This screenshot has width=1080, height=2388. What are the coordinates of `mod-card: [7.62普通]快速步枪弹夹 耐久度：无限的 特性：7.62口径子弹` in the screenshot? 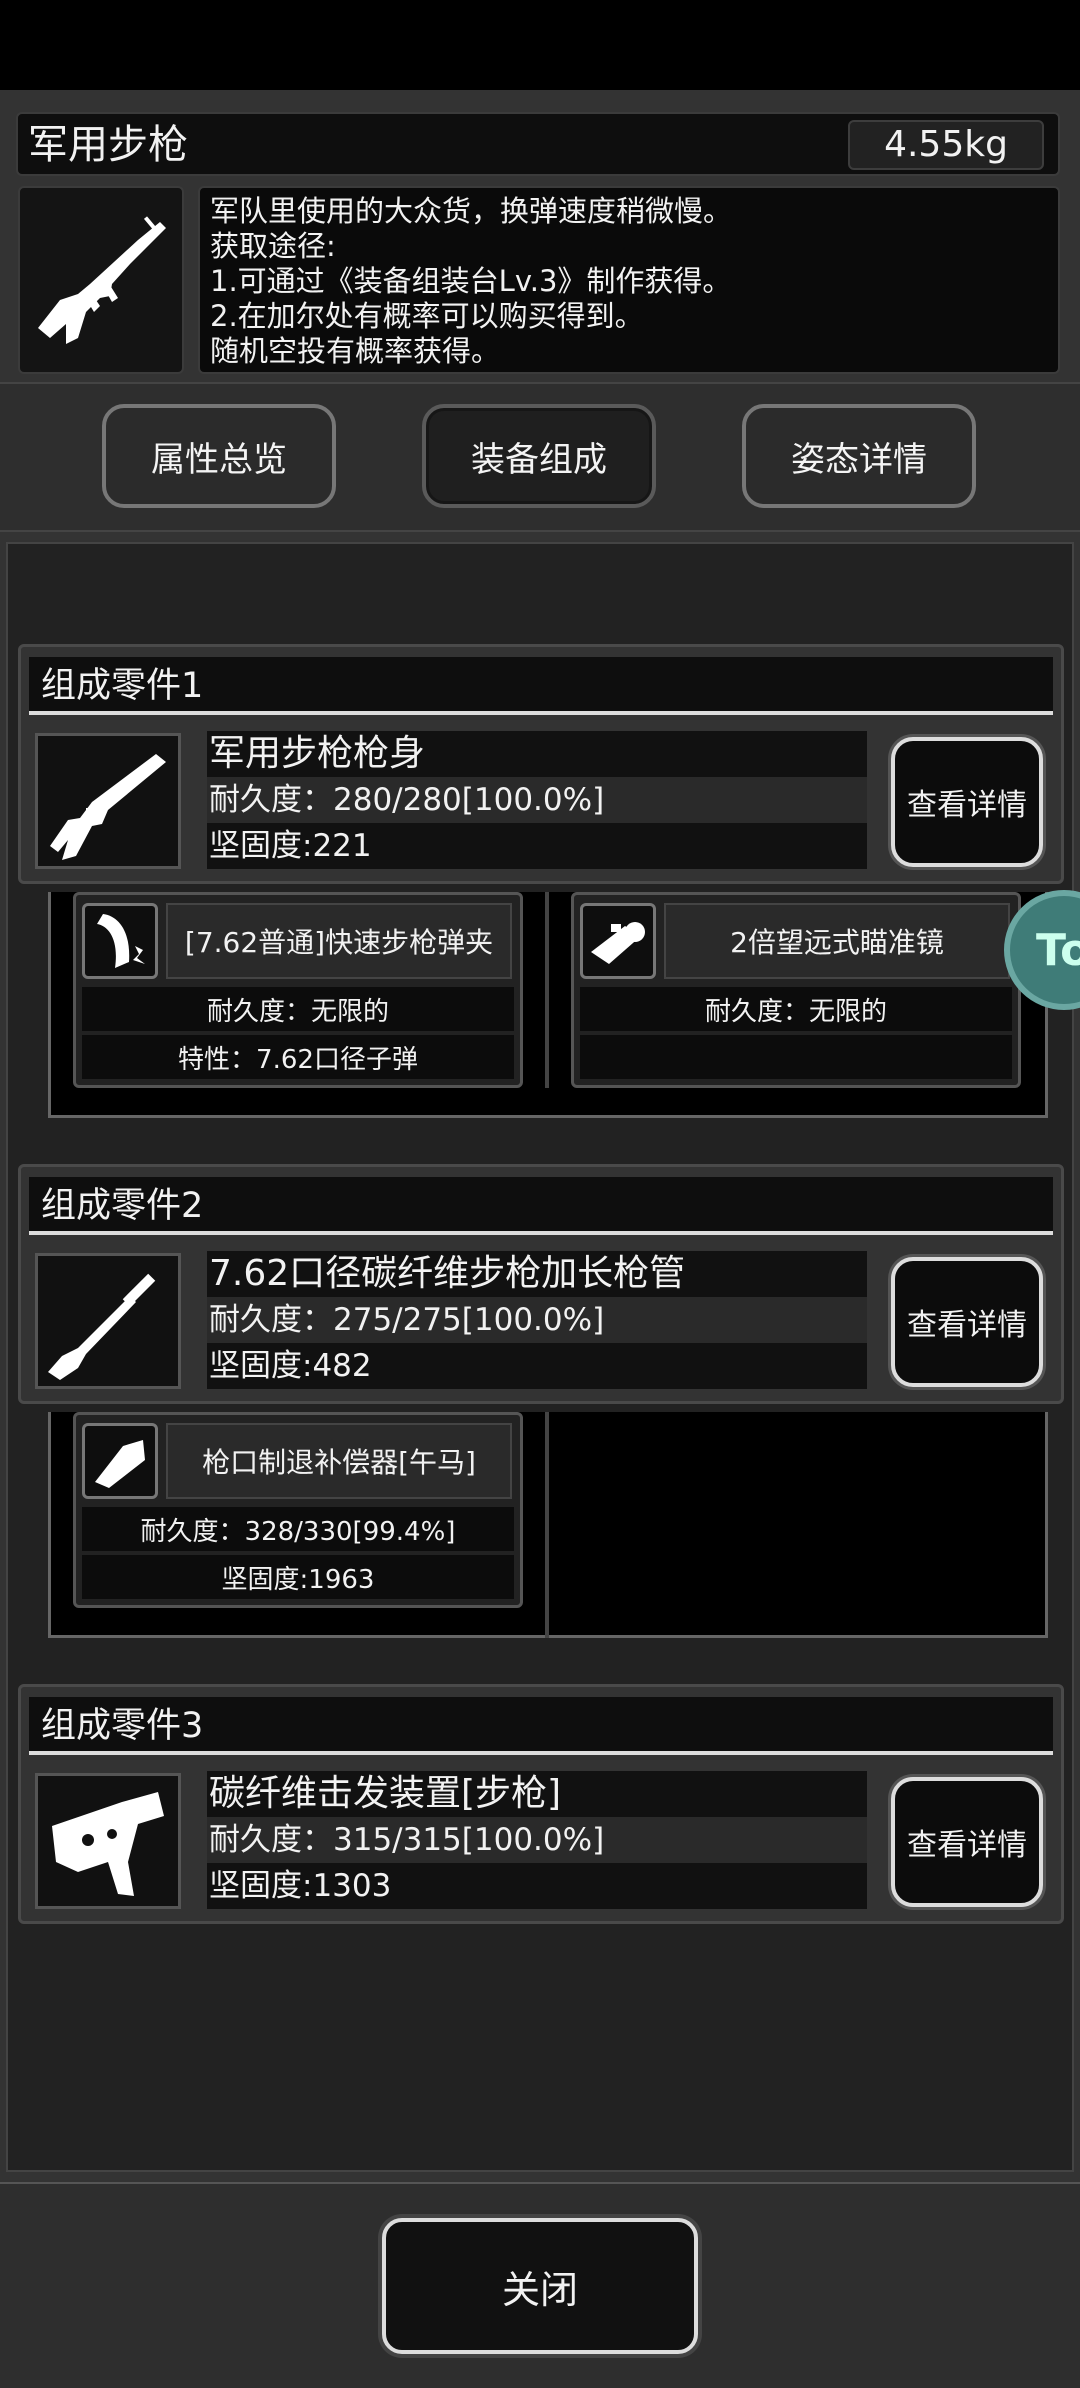 It's located at (298, 990).